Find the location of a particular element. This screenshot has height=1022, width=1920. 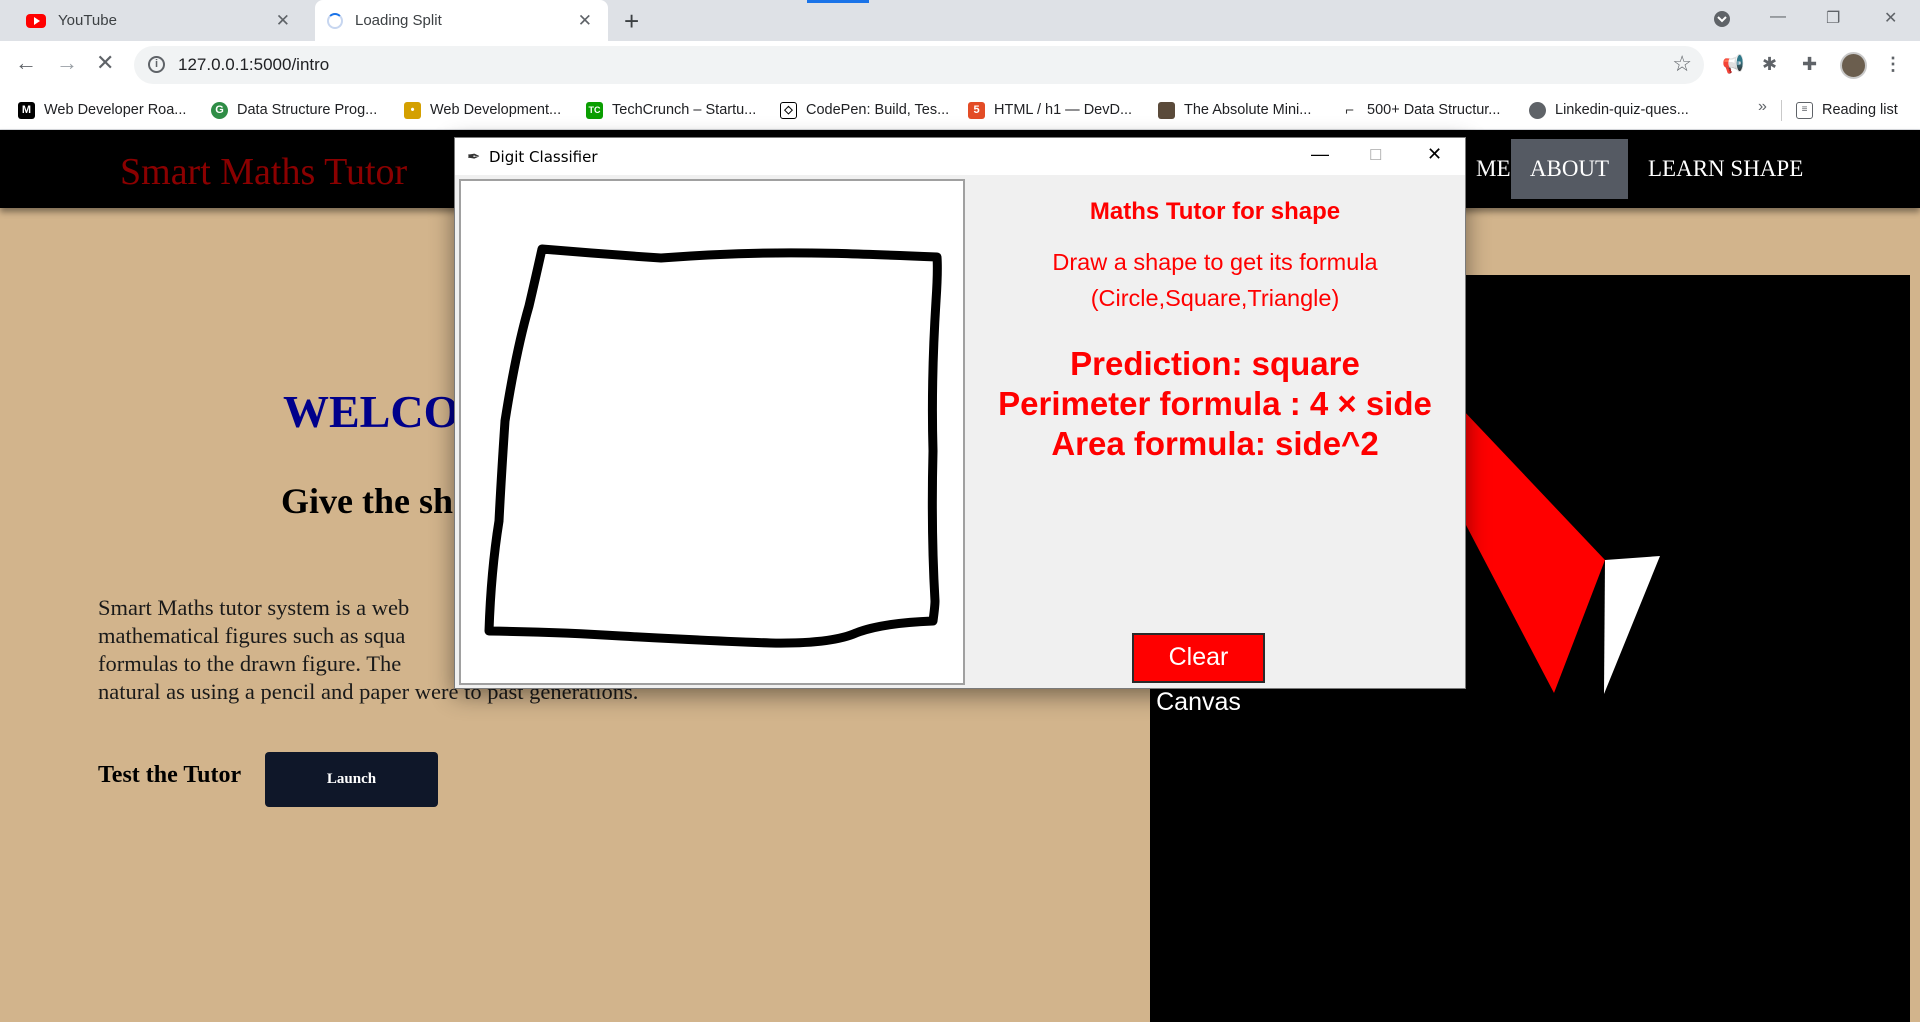

launch-button: Launch is located at coordinates (351, 779).